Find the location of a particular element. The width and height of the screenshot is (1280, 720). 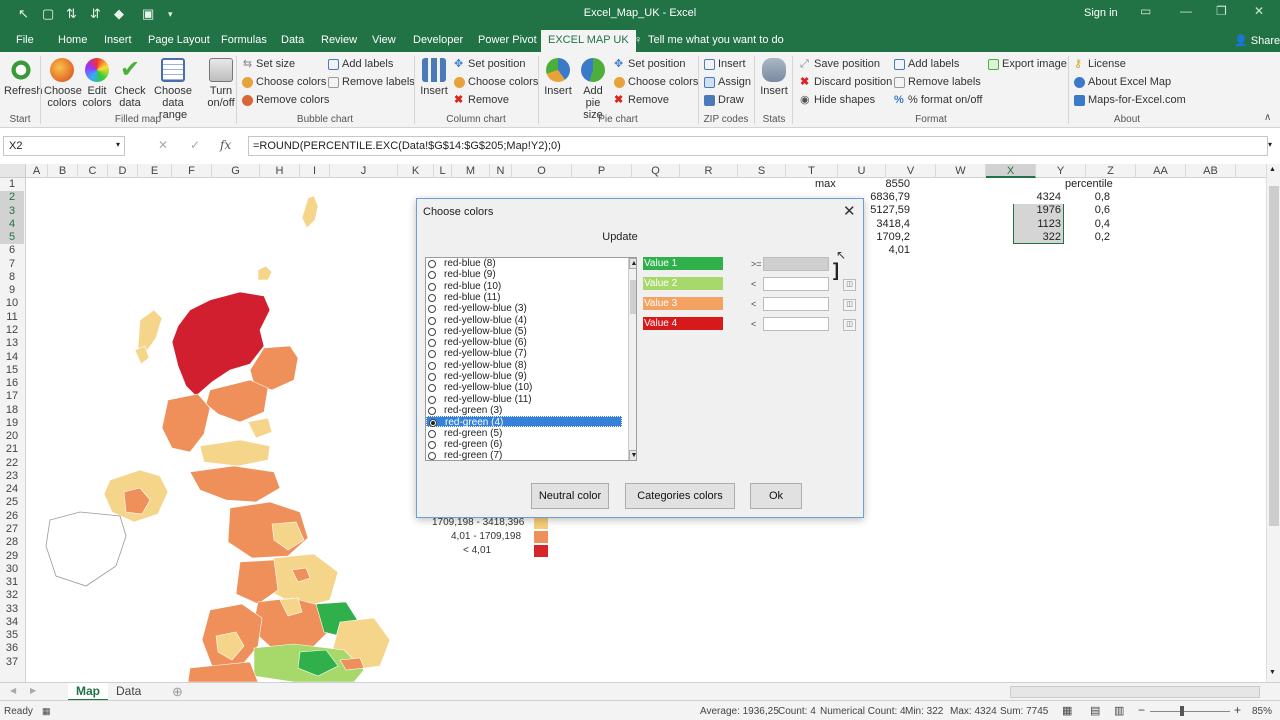

column-header-x: X is located at coordinates (1011, 171).